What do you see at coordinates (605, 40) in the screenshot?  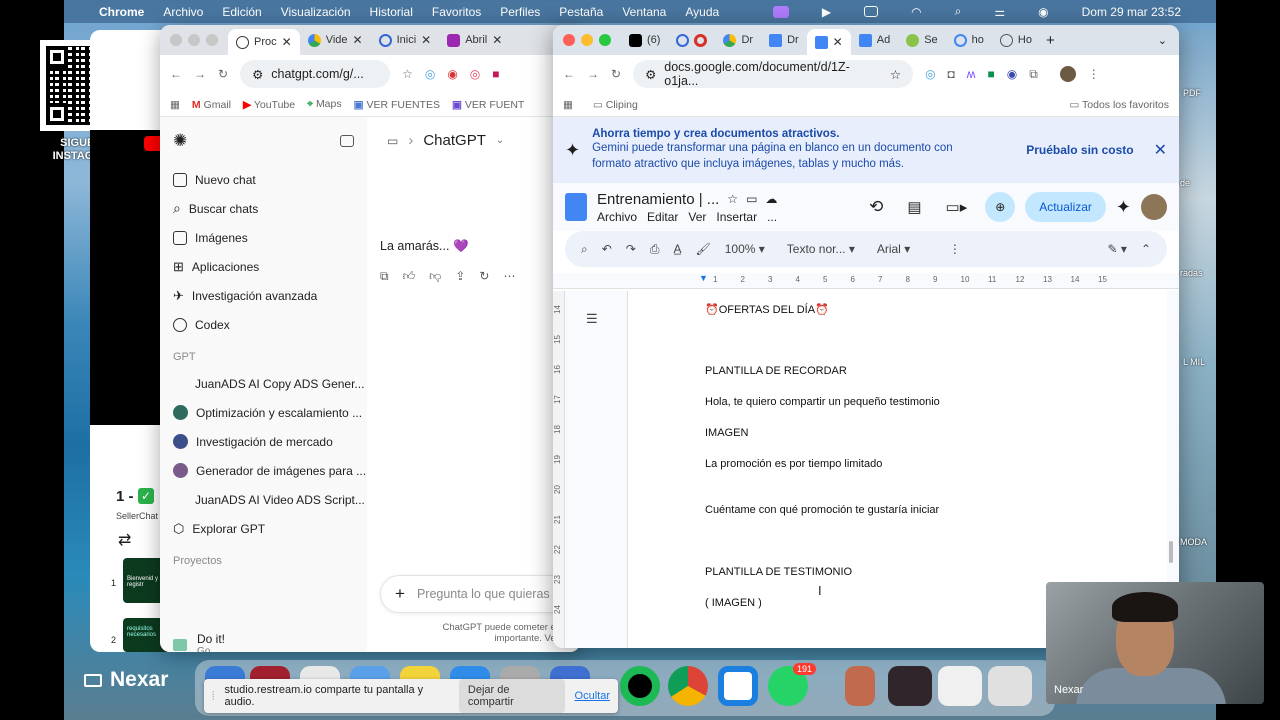 I see `zoom-window-button` at bounding box center [605, 40].